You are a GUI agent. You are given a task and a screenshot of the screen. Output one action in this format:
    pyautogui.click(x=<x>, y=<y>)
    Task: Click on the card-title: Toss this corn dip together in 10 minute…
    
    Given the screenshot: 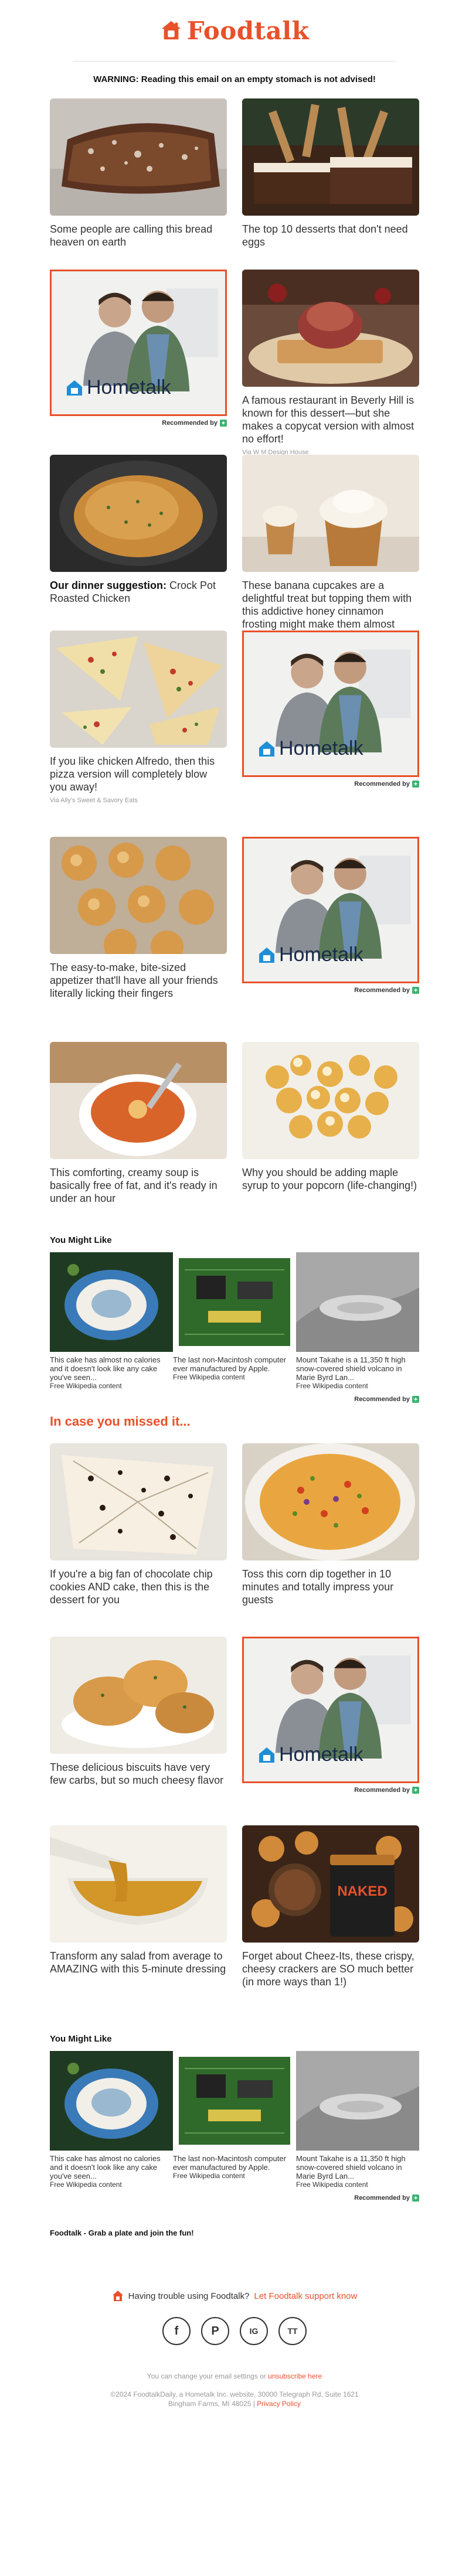 What is the action you would take?
    pyautogui.click(x=330, y=1587)
    